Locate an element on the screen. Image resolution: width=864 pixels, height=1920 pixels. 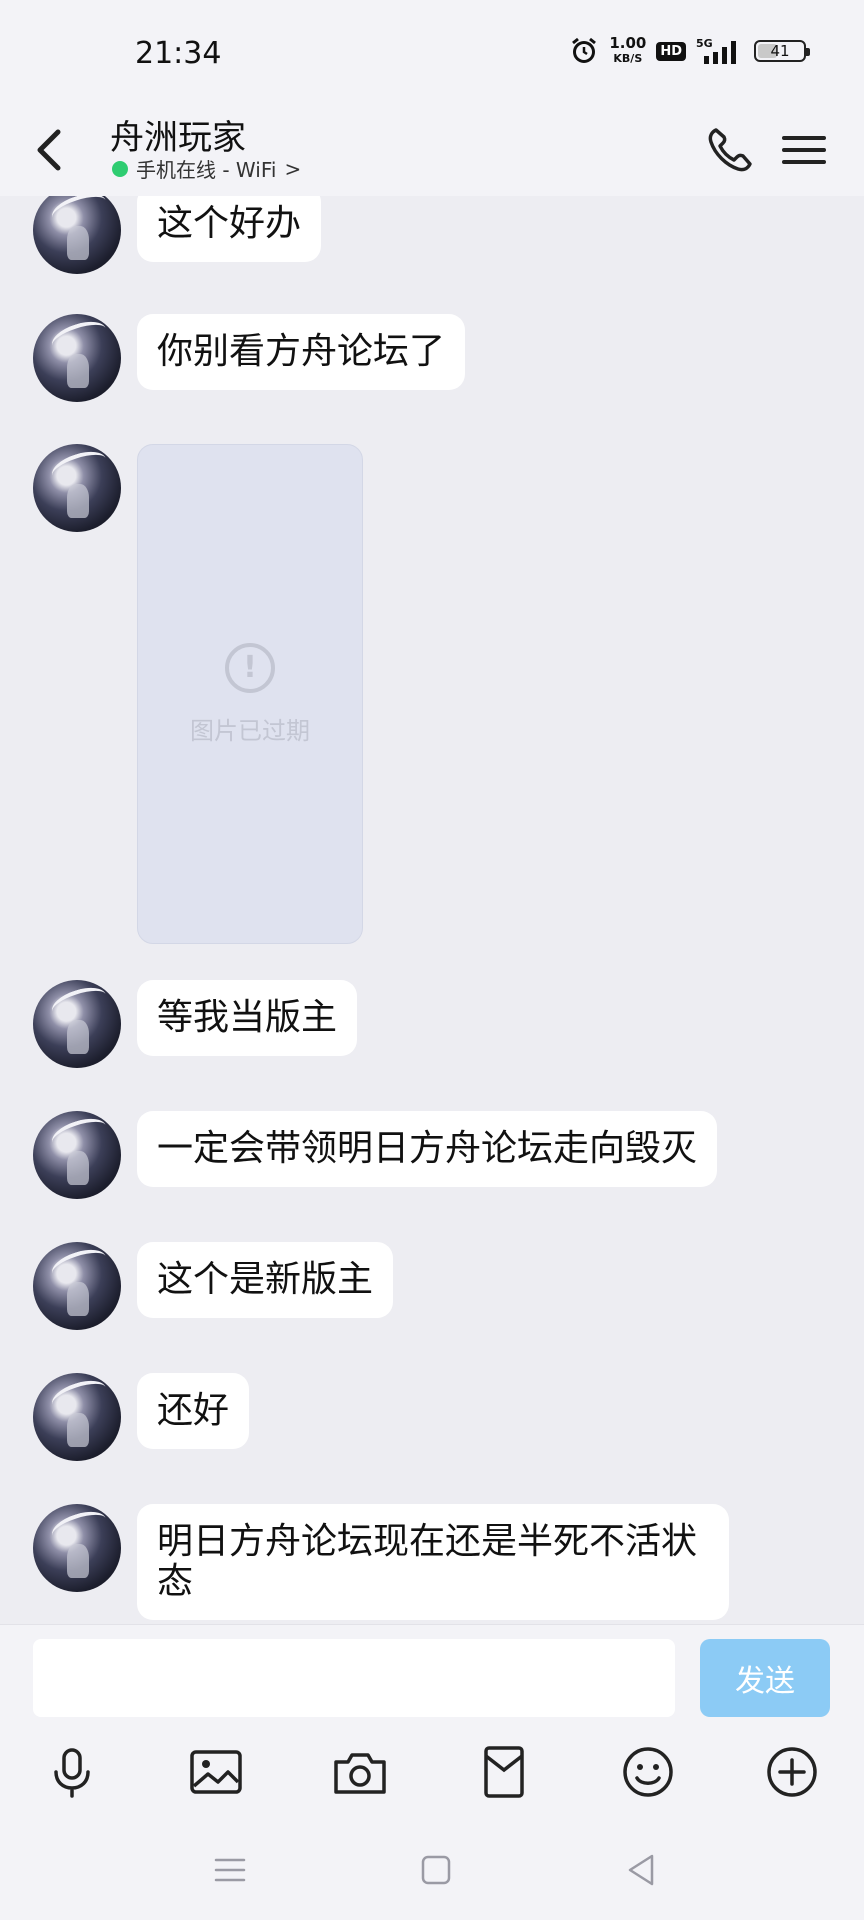
clock: 21:34 is located at coordinates (178, 53).